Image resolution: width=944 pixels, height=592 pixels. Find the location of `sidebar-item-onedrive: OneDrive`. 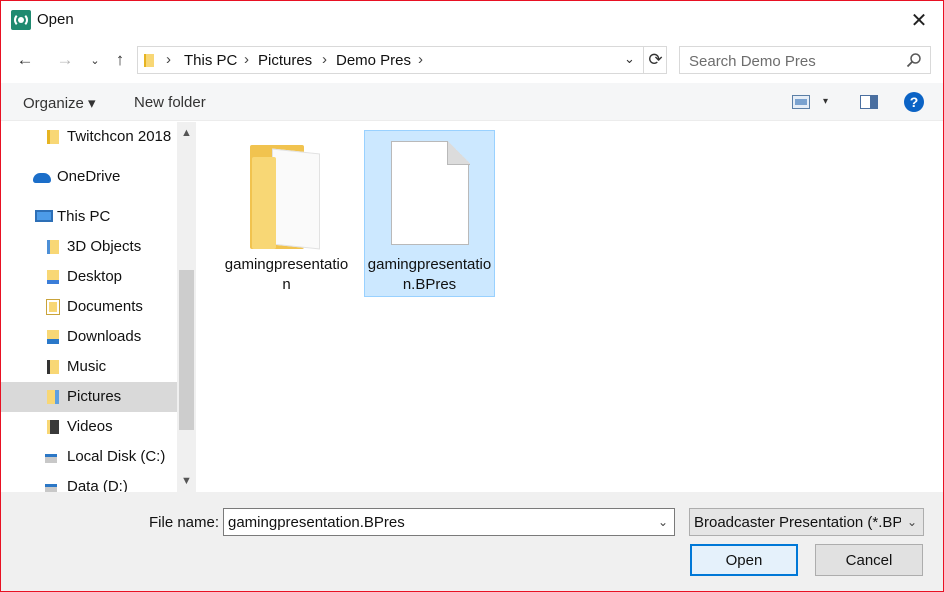

sidebar-item-onedrive: OneDrive is located at coordinates (89, 177).